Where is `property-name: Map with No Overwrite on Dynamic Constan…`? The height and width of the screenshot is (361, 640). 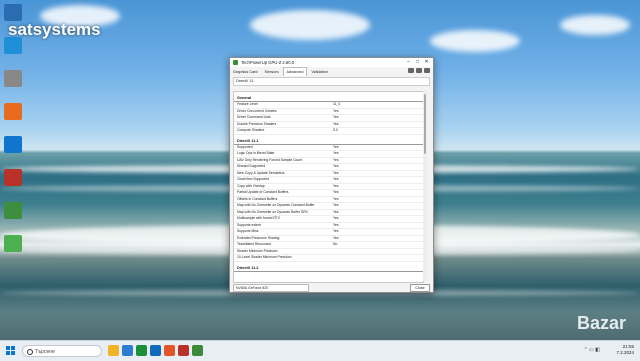 property-name: Map with No Overwrite on Dynamic Constan… is located at coordinates (276, 205).